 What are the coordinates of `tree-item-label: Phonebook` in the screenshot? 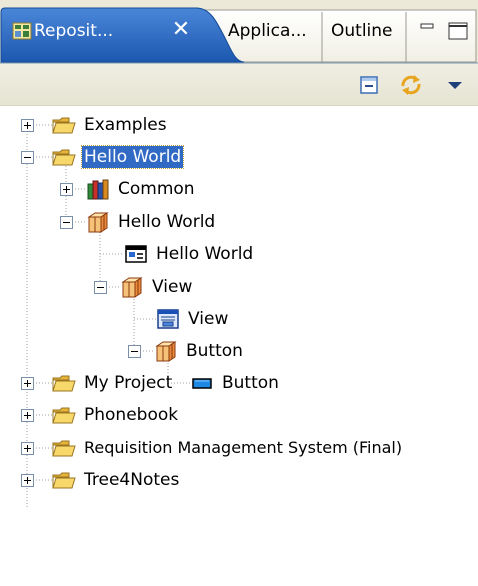 It's located at (131, 415).